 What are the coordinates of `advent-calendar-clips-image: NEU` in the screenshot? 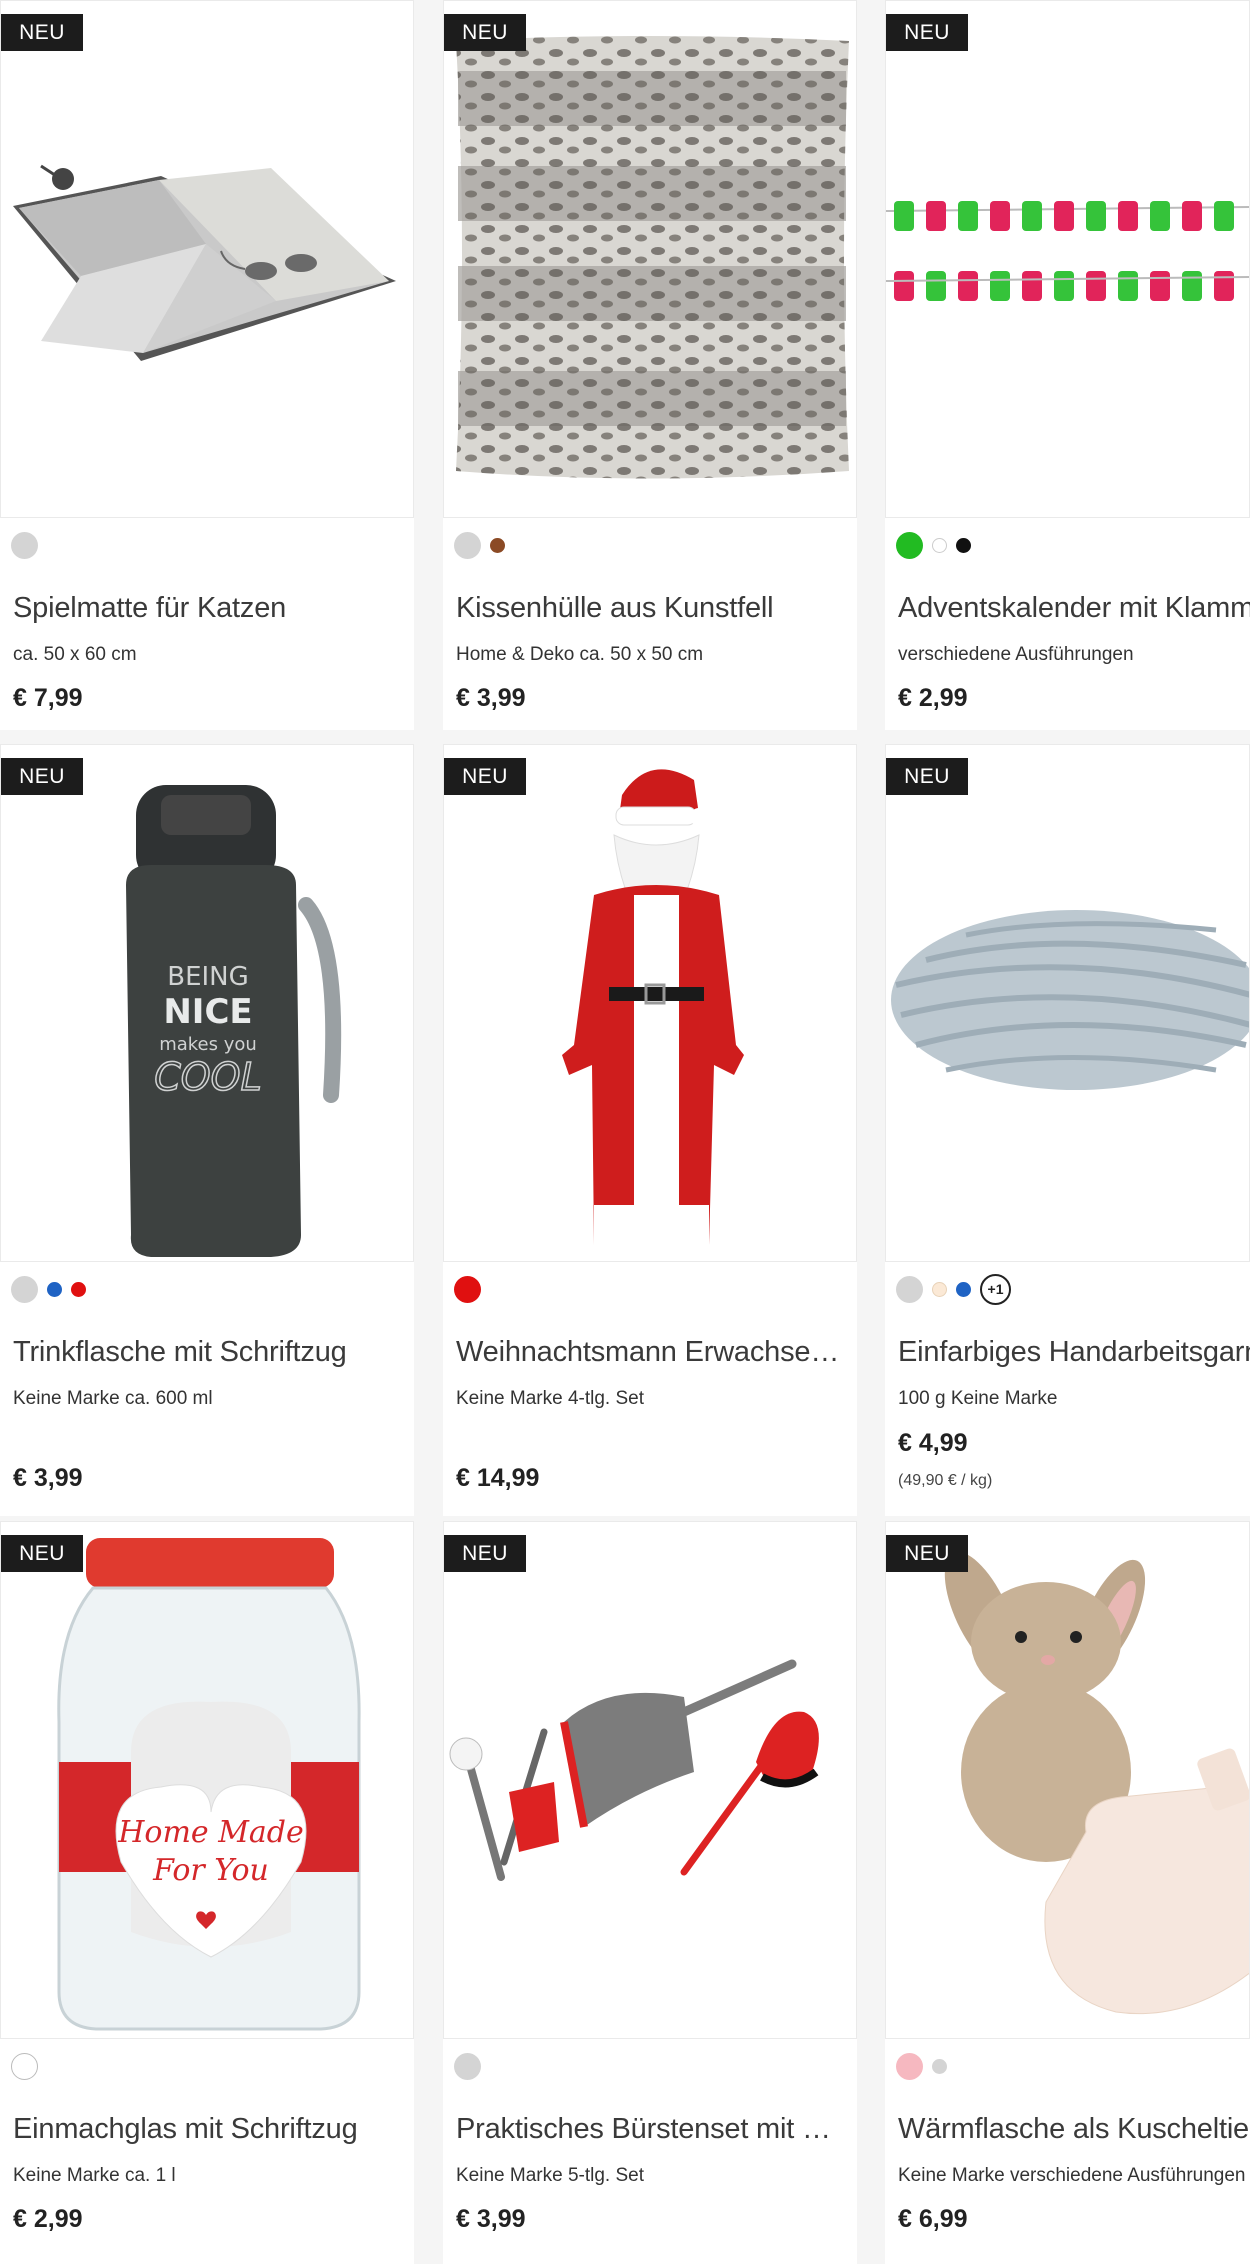 It's located at (1067, 259).